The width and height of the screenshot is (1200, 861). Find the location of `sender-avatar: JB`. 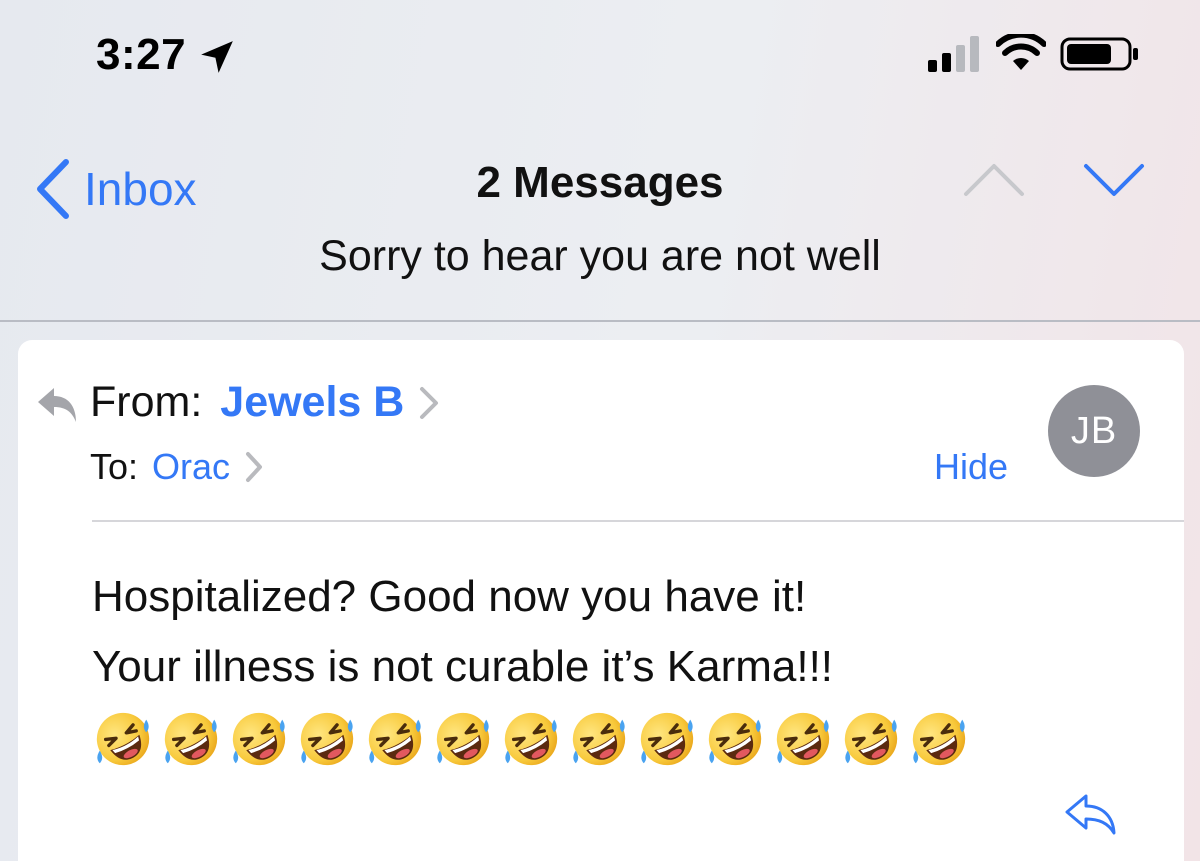

sender-avatar: JB is located at coordinates (1094, 431).